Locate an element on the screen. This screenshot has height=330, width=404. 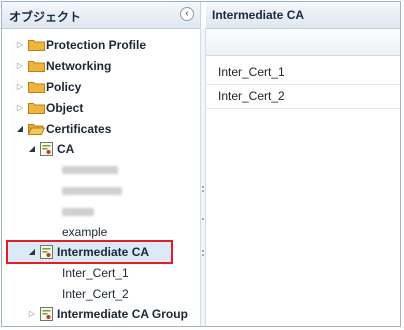
object-tree-header: オブジェクト ‹ is located at coordinates (101, 15).